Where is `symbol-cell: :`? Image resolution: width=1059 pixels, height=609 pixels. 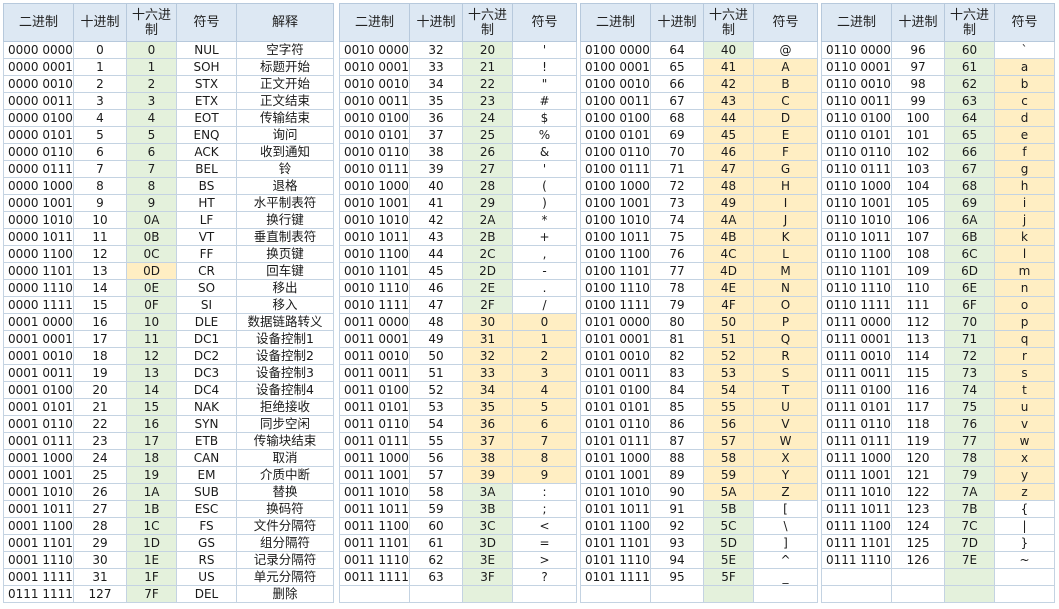 symbol-cell: : is located at coordinates (544, 492).